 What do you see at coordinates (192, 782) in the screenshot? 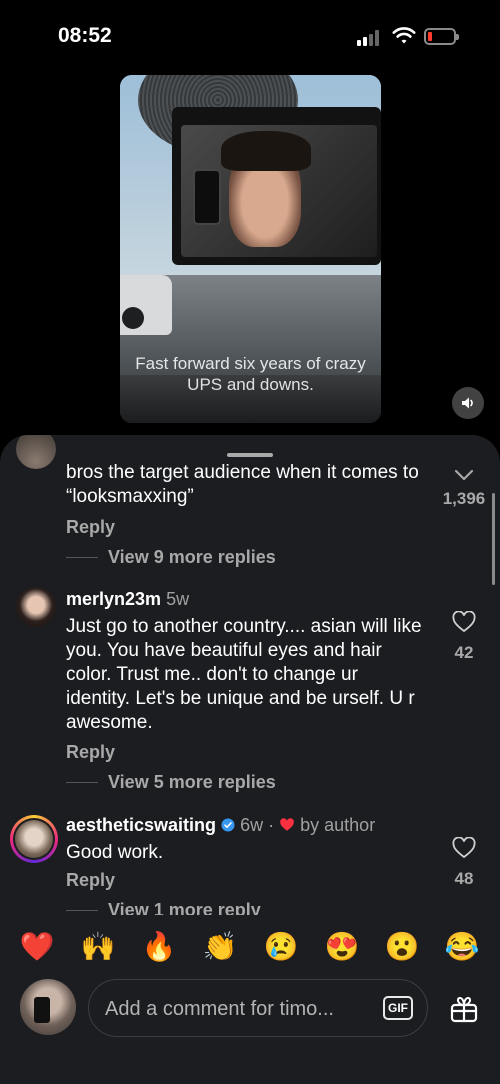
I see `view-more-replies-button: View 5 more replies` at bounding box center [192, 782].